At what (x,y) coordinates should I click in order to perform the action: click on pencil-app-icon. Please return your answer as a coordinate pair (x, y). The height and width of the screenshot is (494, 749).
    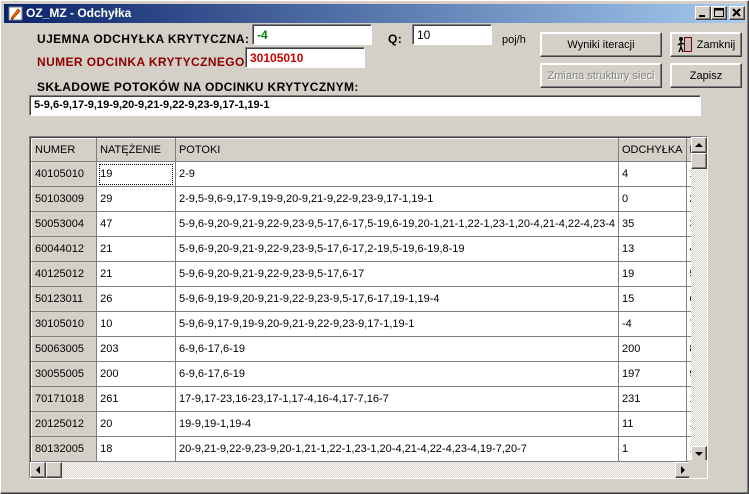
    Looking at the image, I should click on (15, 13).